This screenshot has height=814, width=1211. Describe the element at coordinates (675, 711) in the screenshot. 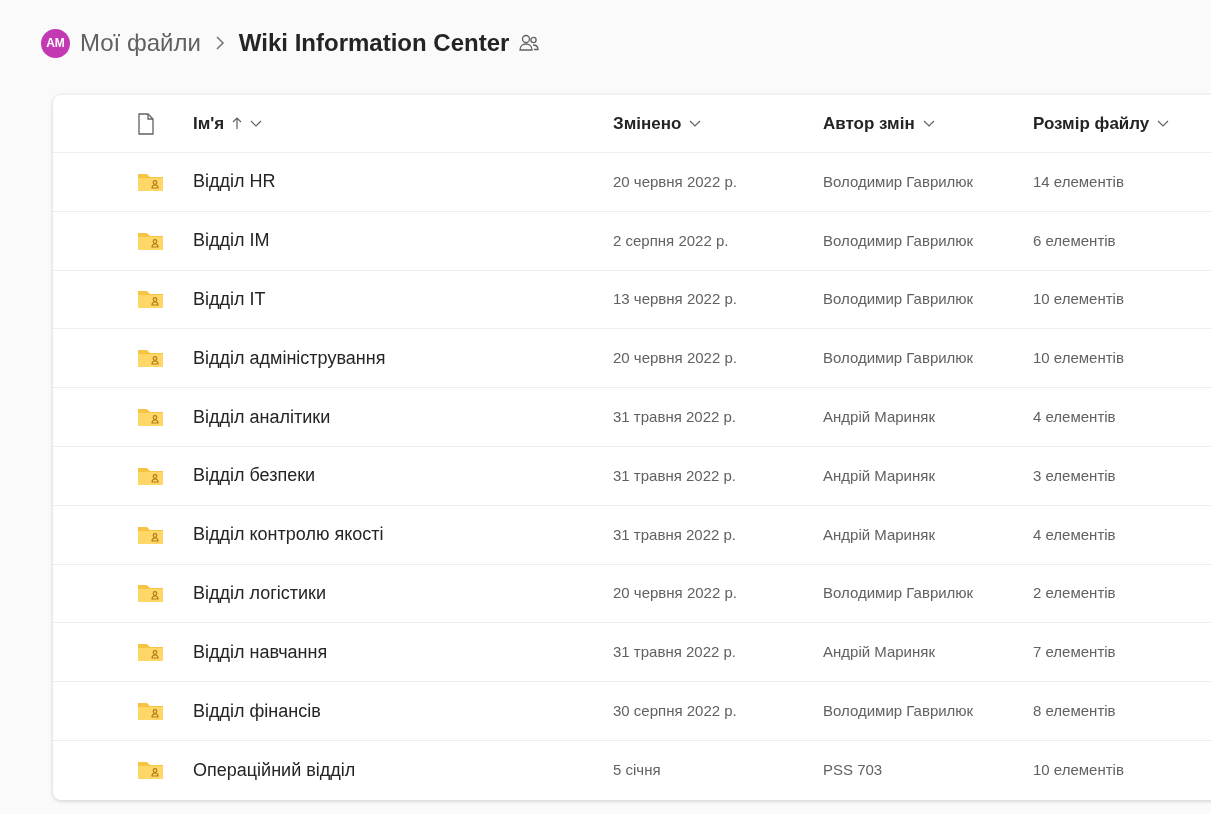

I see `modified-date: 30 серпня 2022 р.` at that location.